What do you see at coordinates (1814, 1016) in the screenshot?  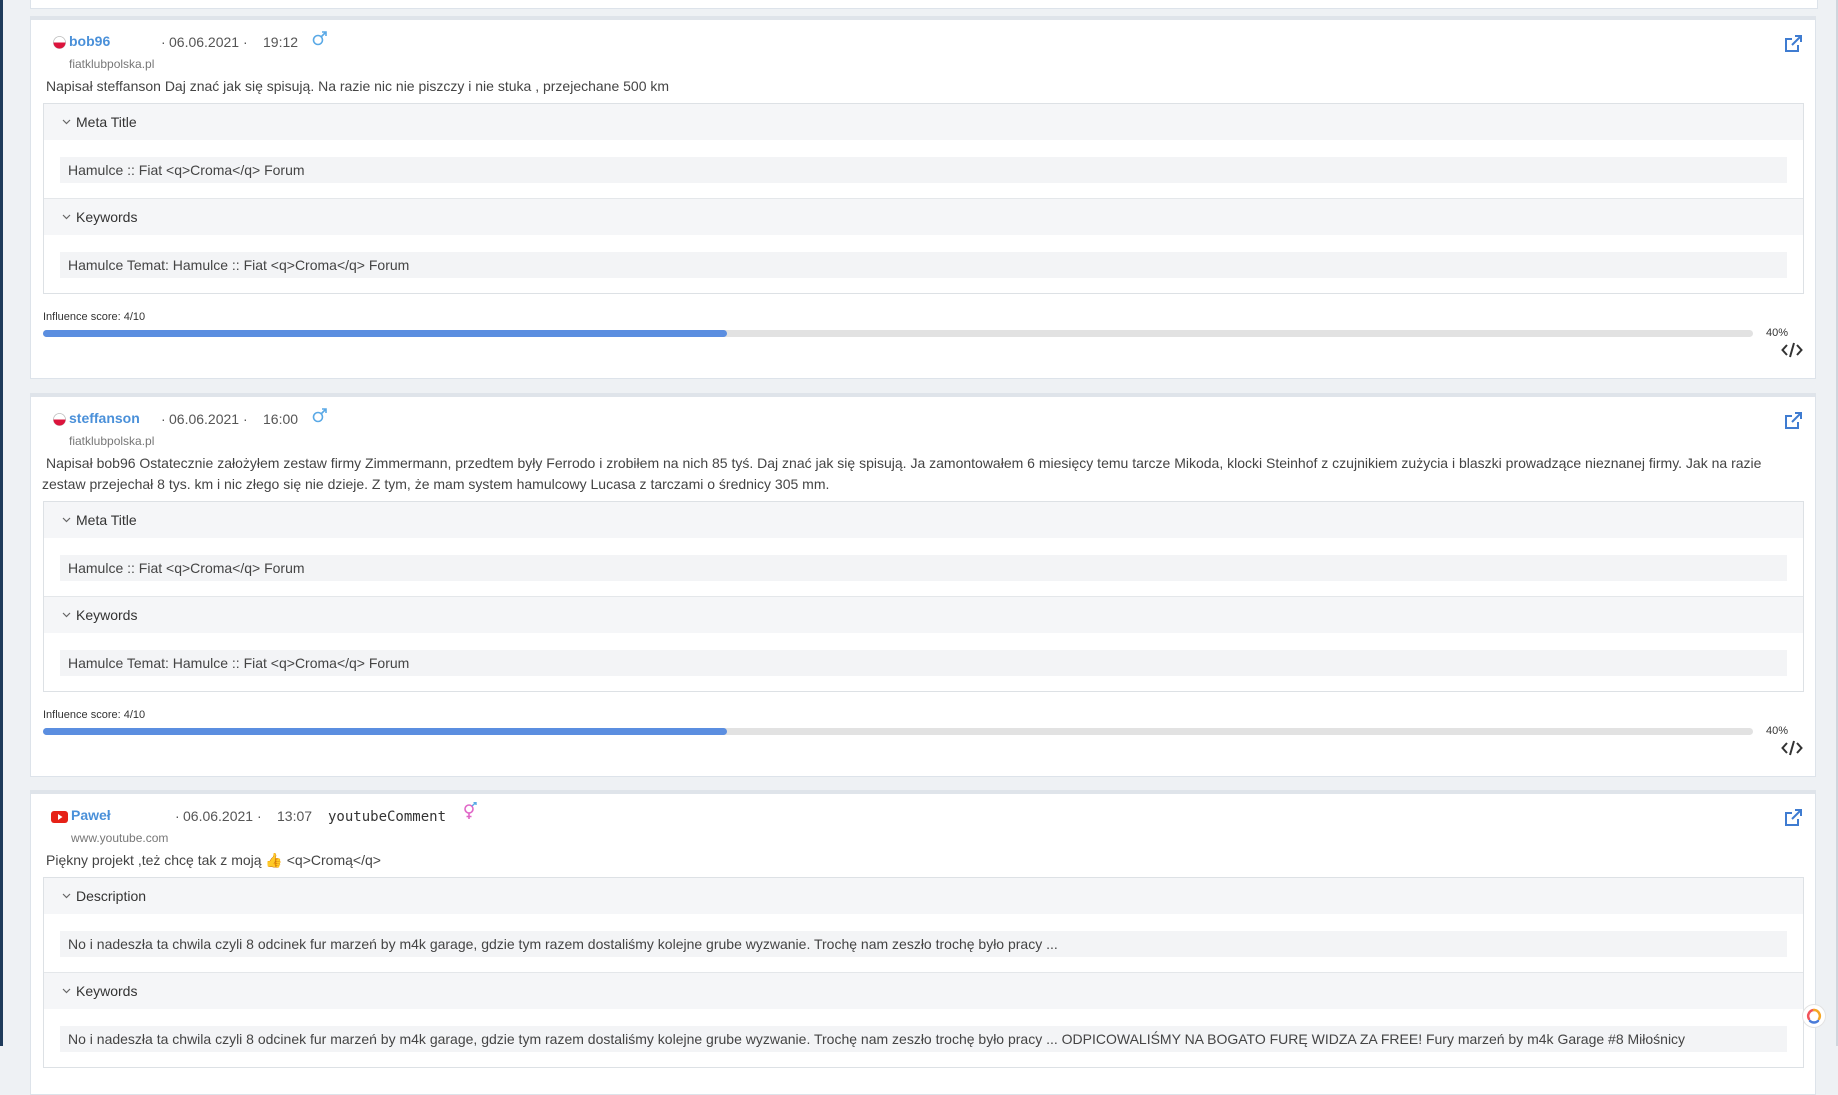 I see `app-logo-icon` at bounding box center [1814, 1016].